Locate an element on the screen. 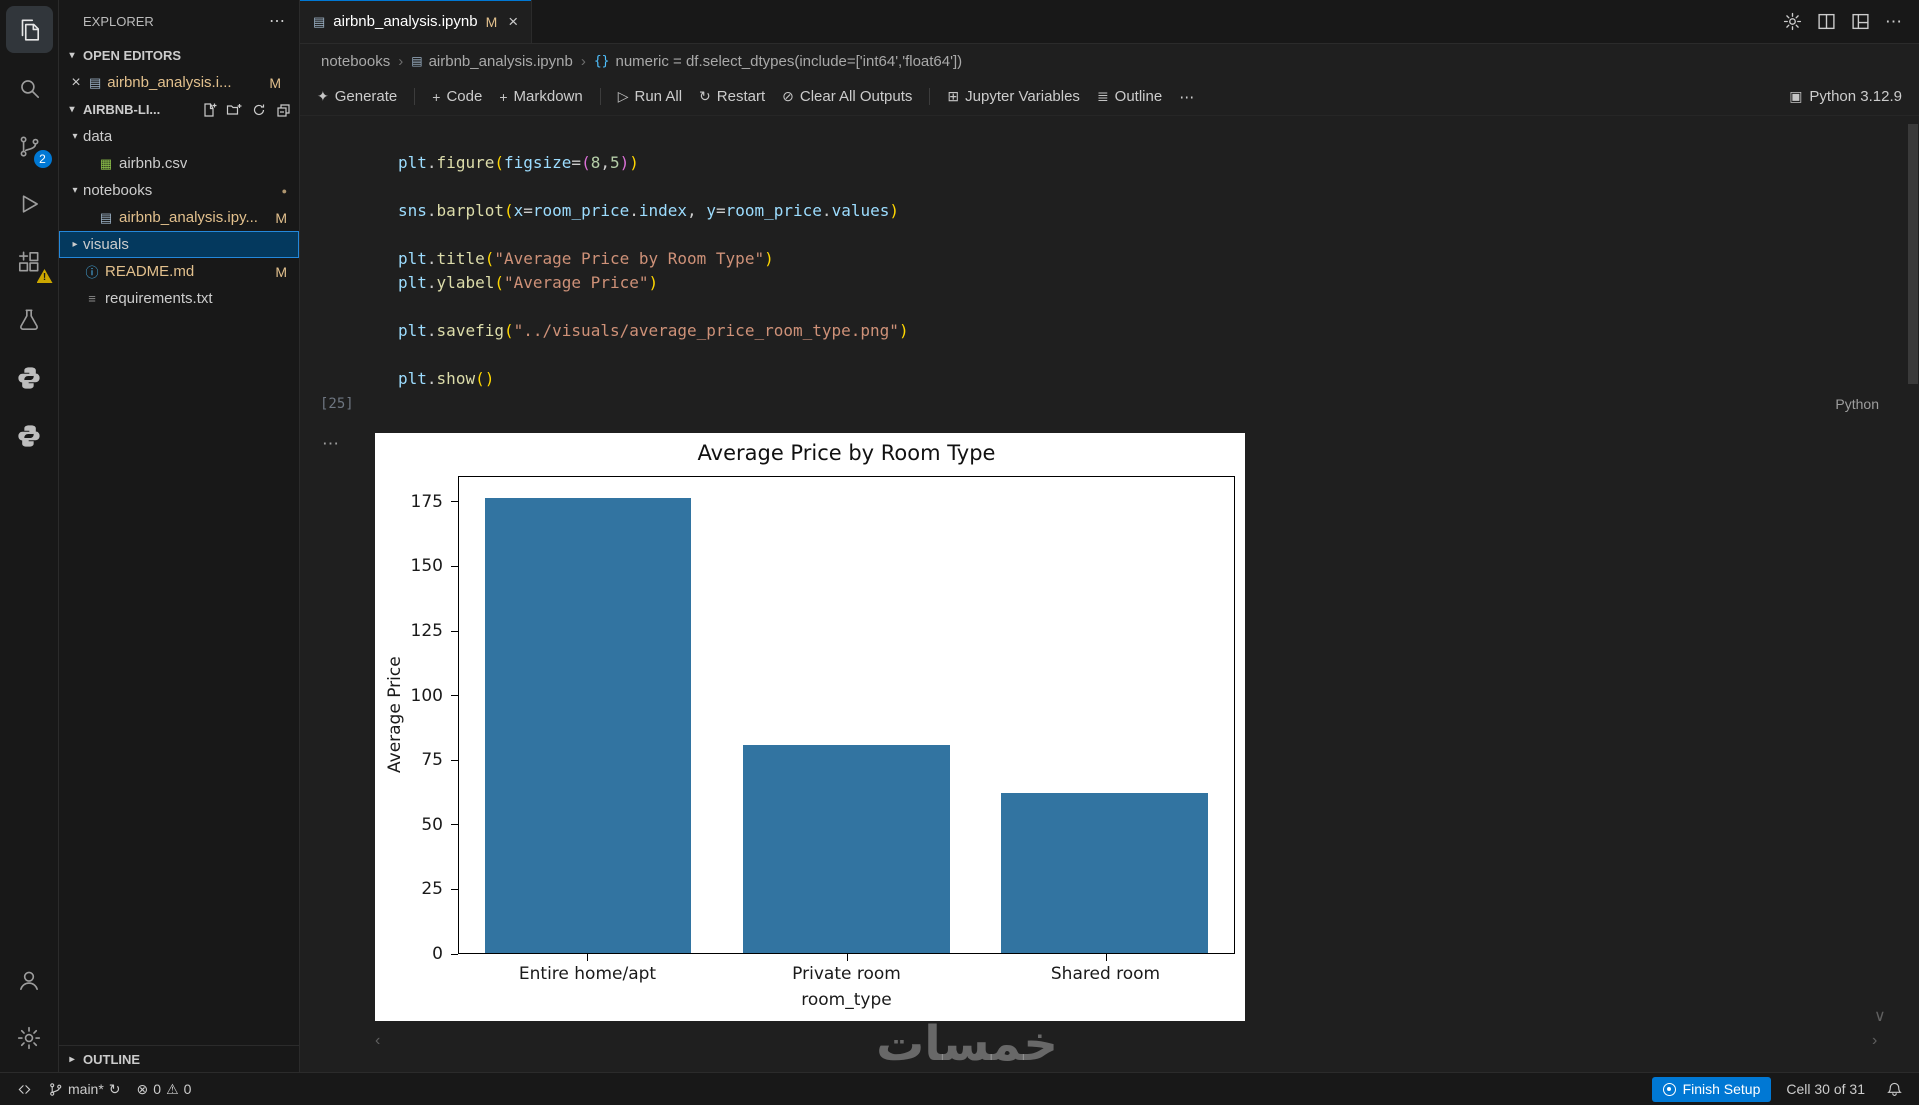 Image resolution: width=1919 pixels, height=1105 pixels. customize-layout-icon is located at coordinates (1860, 21).